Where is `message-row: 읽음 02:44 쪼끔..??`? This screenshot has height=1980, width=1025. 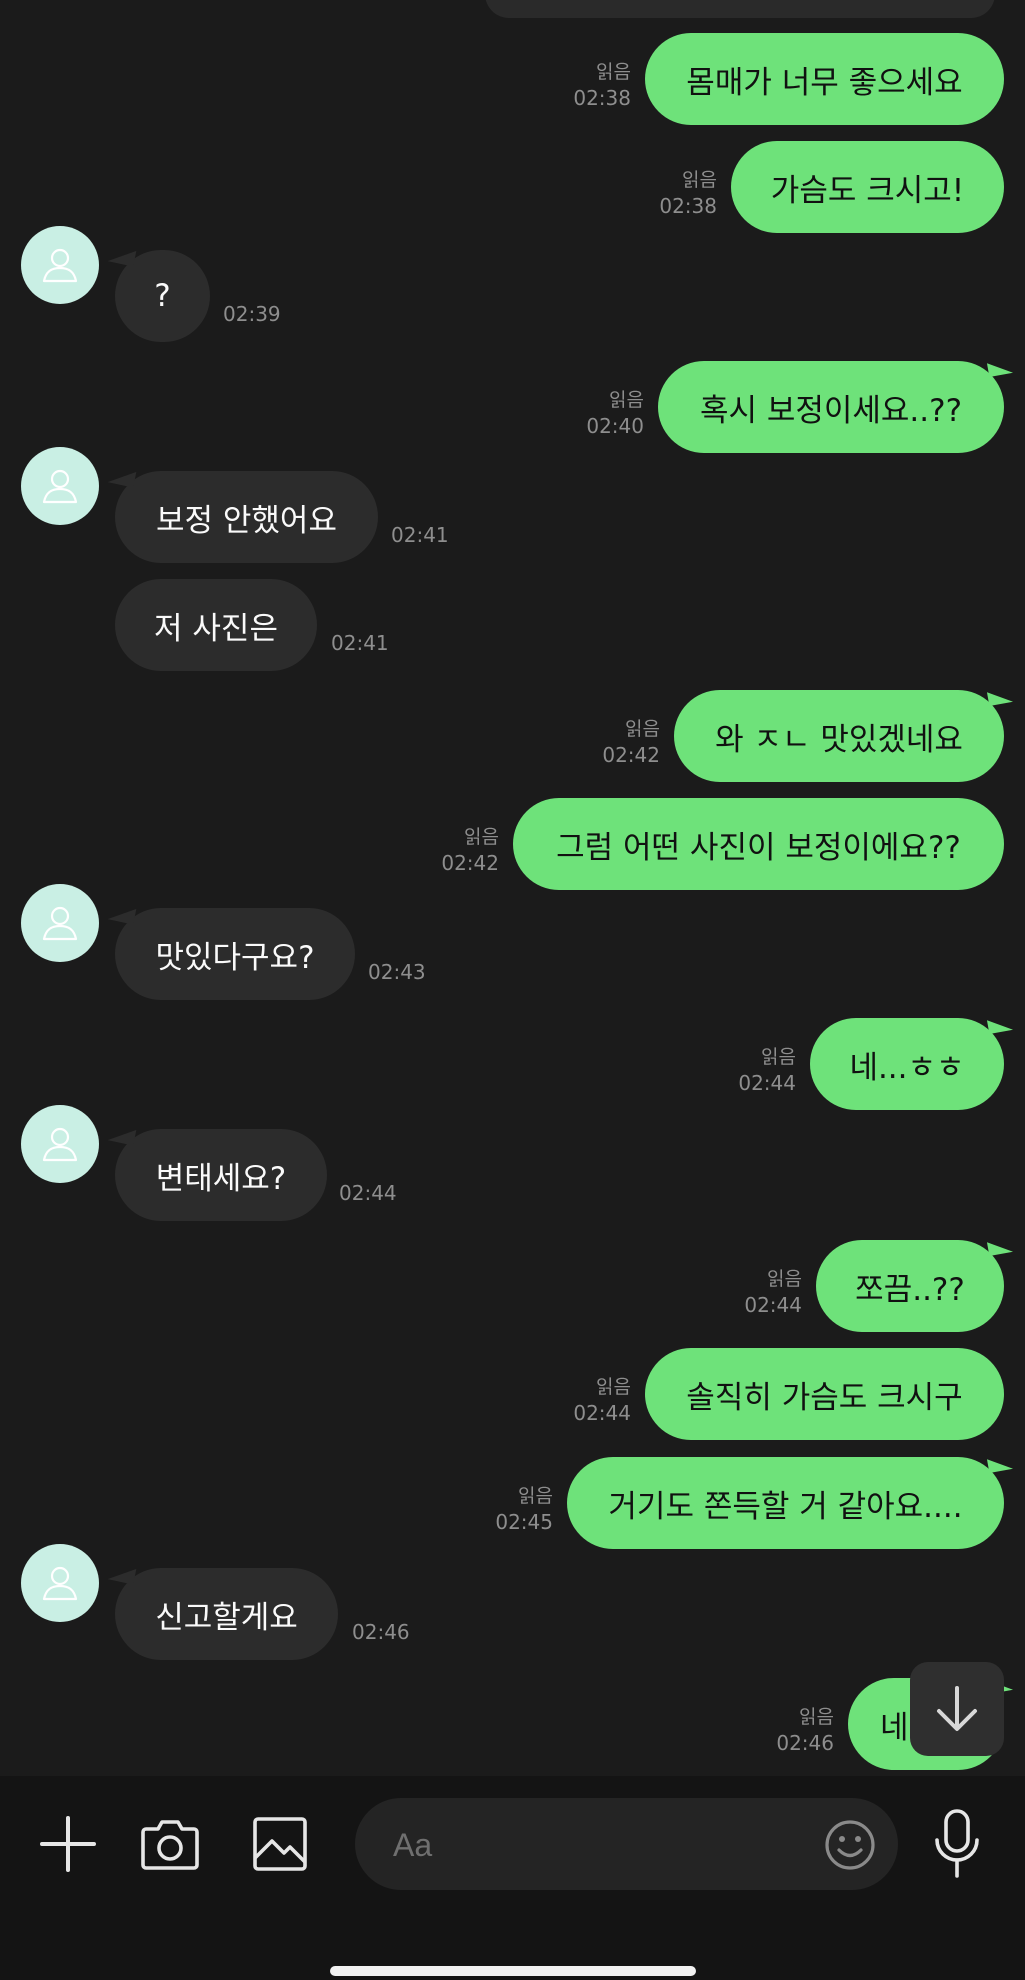 message-row: 읽음 02:44 쪼끔..?? is located at coordinates (512, 1286).